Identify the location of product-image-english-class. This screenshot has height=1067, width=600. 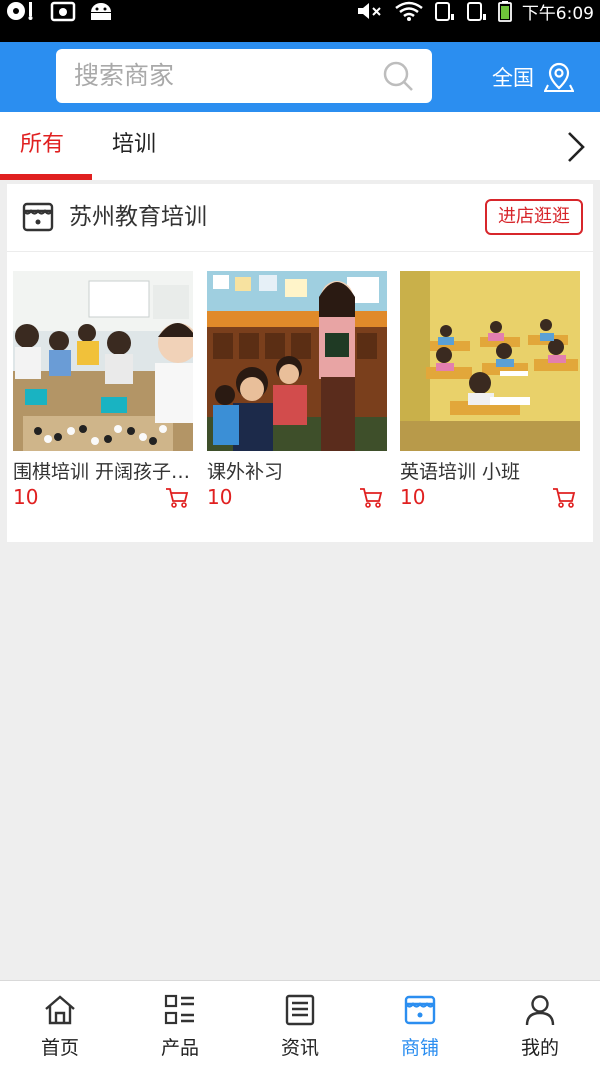
(490, 361).